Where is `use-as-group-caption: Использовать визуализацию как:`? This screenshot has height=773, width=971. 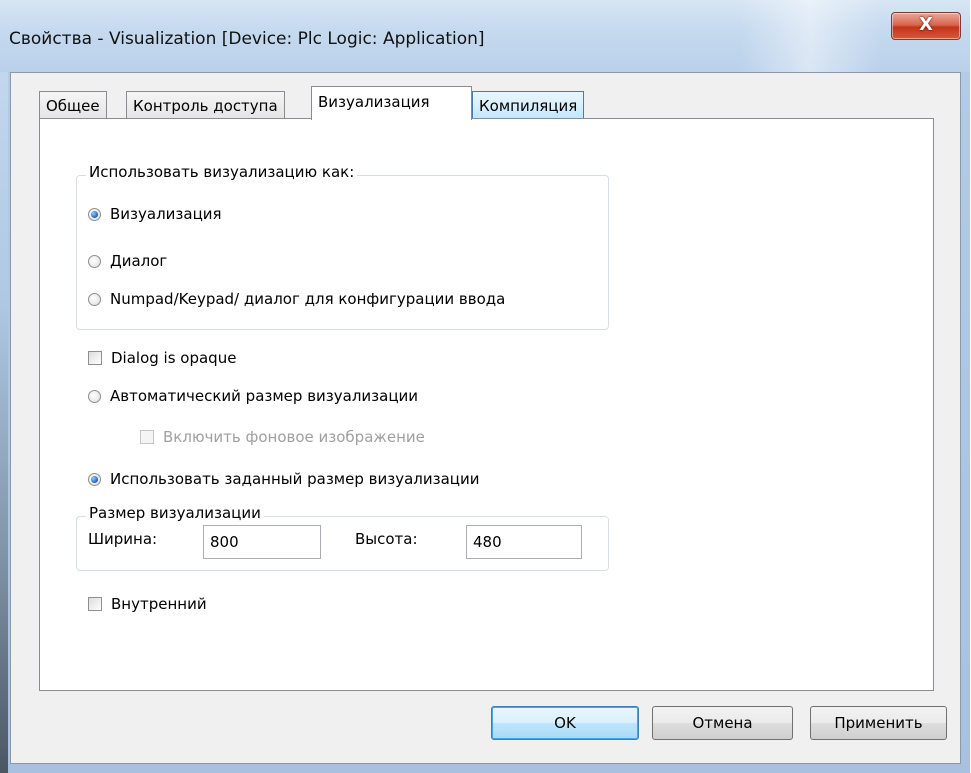 use-as-group-caption: Использовать визуализацию как: is located at coordinates (222, 172).